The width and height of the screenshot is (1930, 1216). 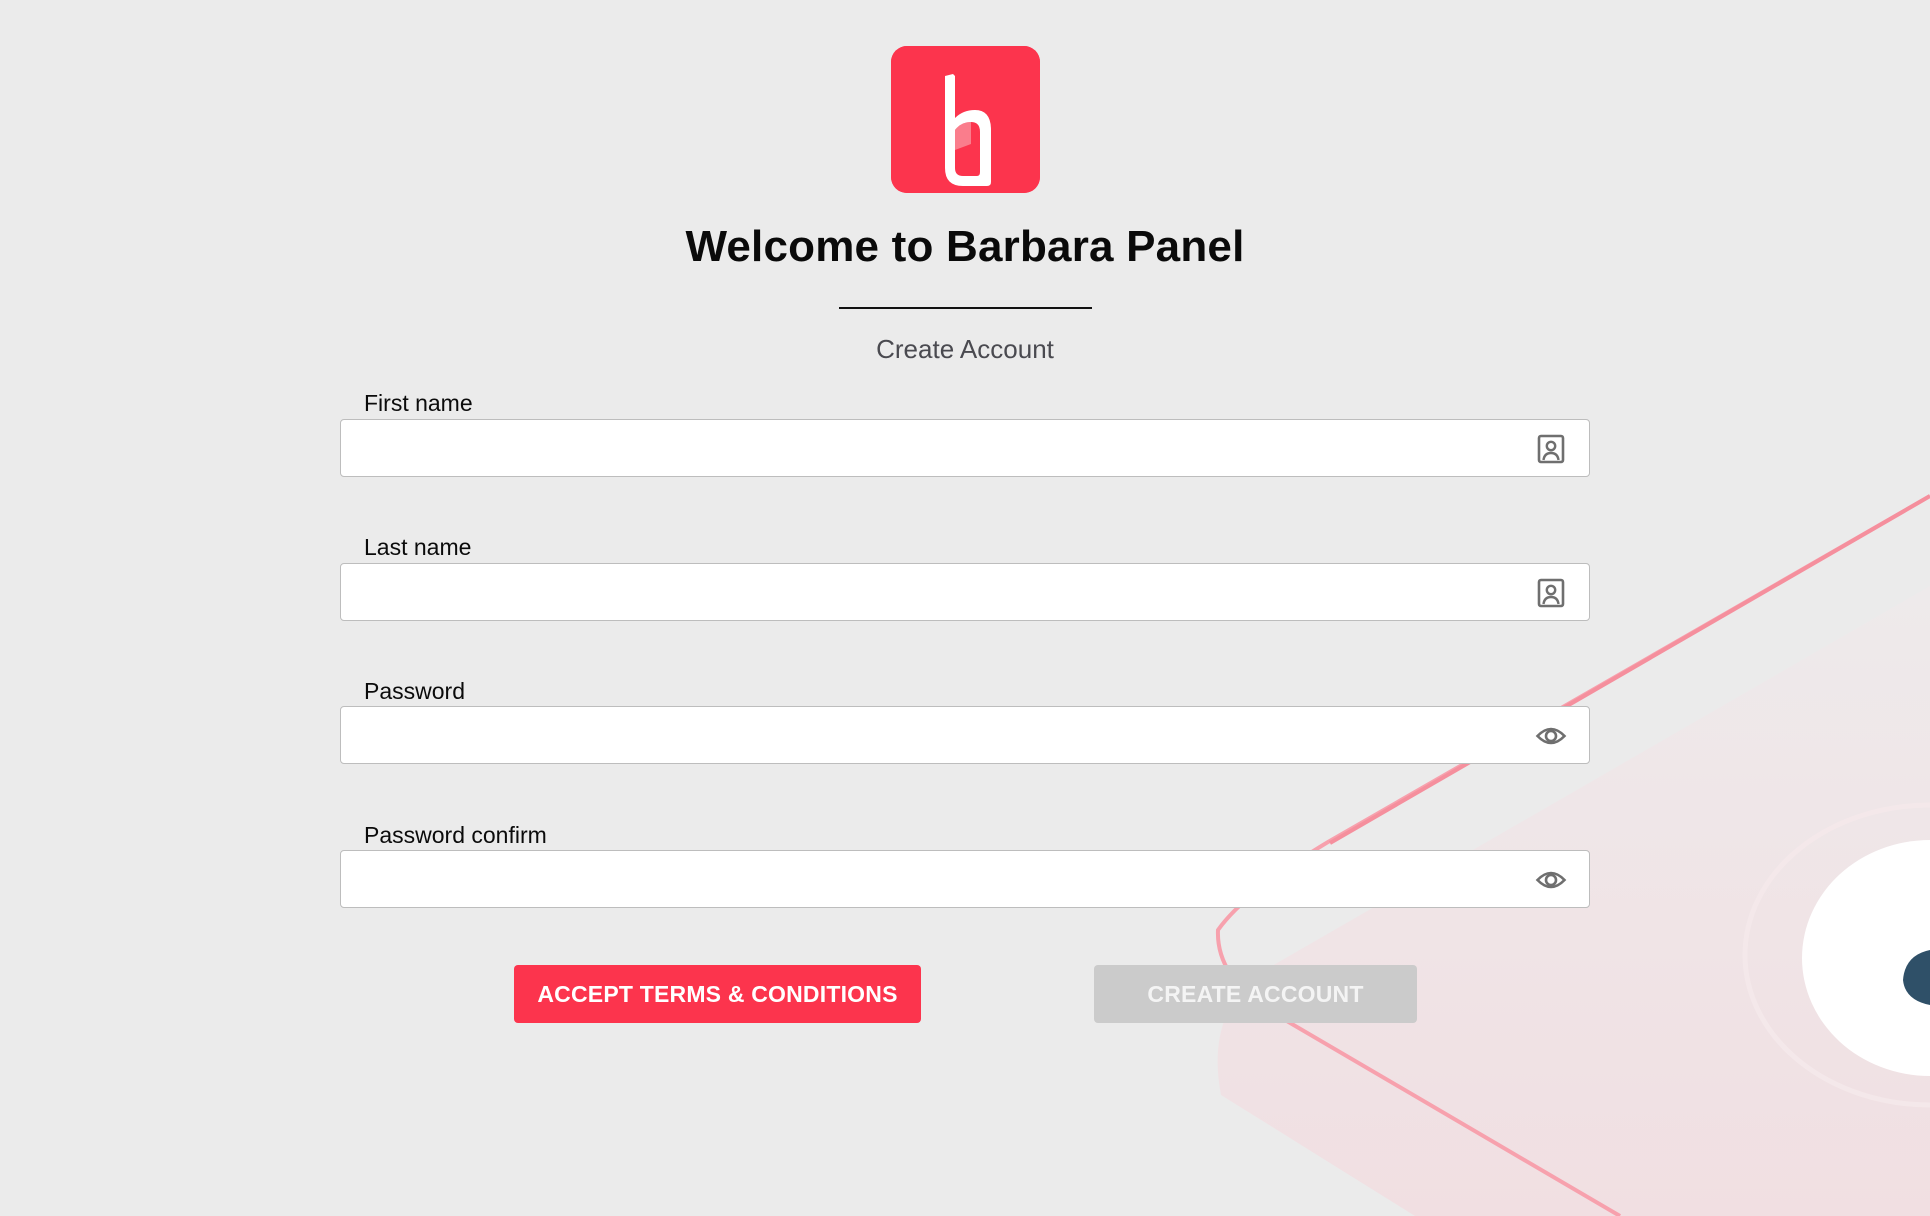 What do you see at coordinates (965, 349) in the screenshot?
I see `page-subtitle: Create Account` at bounding box center [965, 349].